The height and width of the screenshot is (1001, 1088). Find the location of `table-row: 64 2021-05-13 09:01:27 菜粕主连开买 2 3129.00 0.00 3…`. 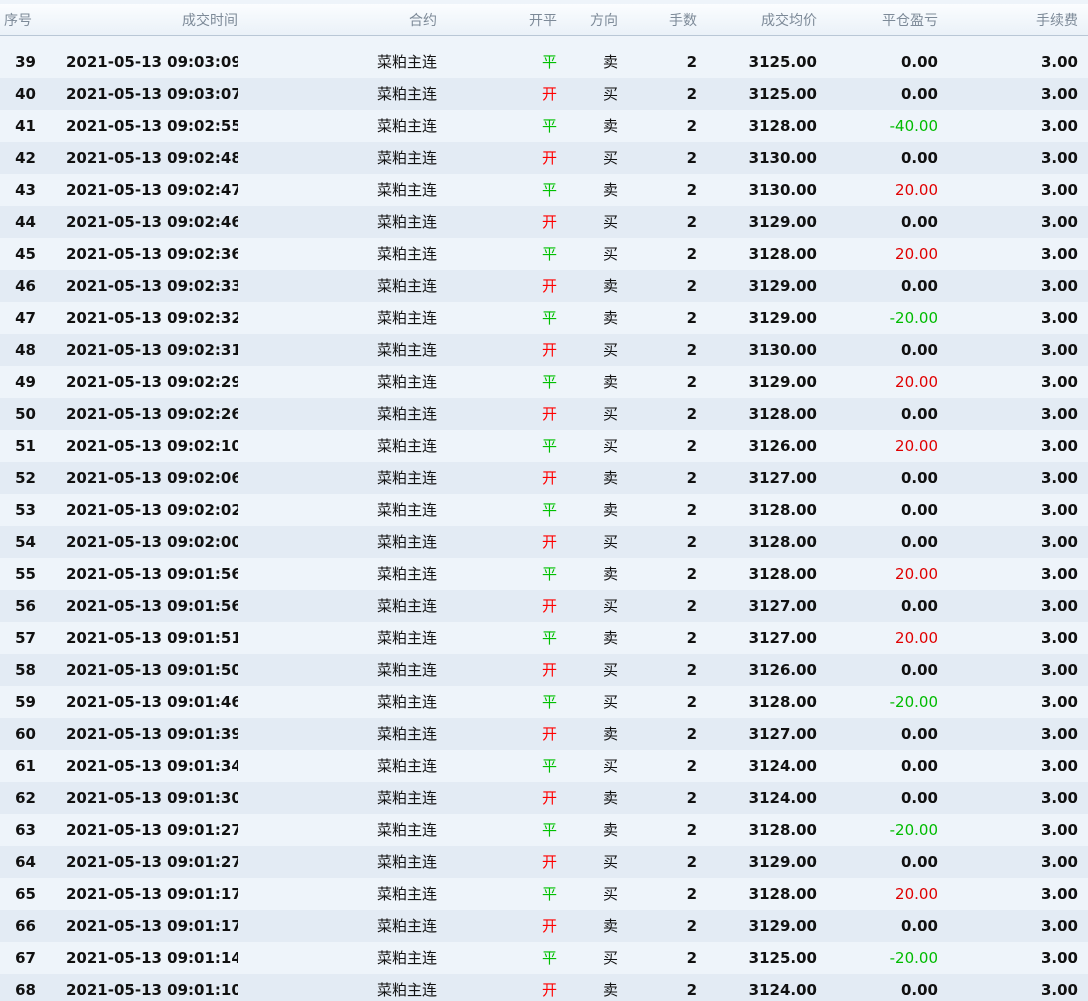

table-row: 64 2021-05-13 09:01:27 菜粕主连开买 2 3129.00 0.00 3… is located at coordinates (544, 862).